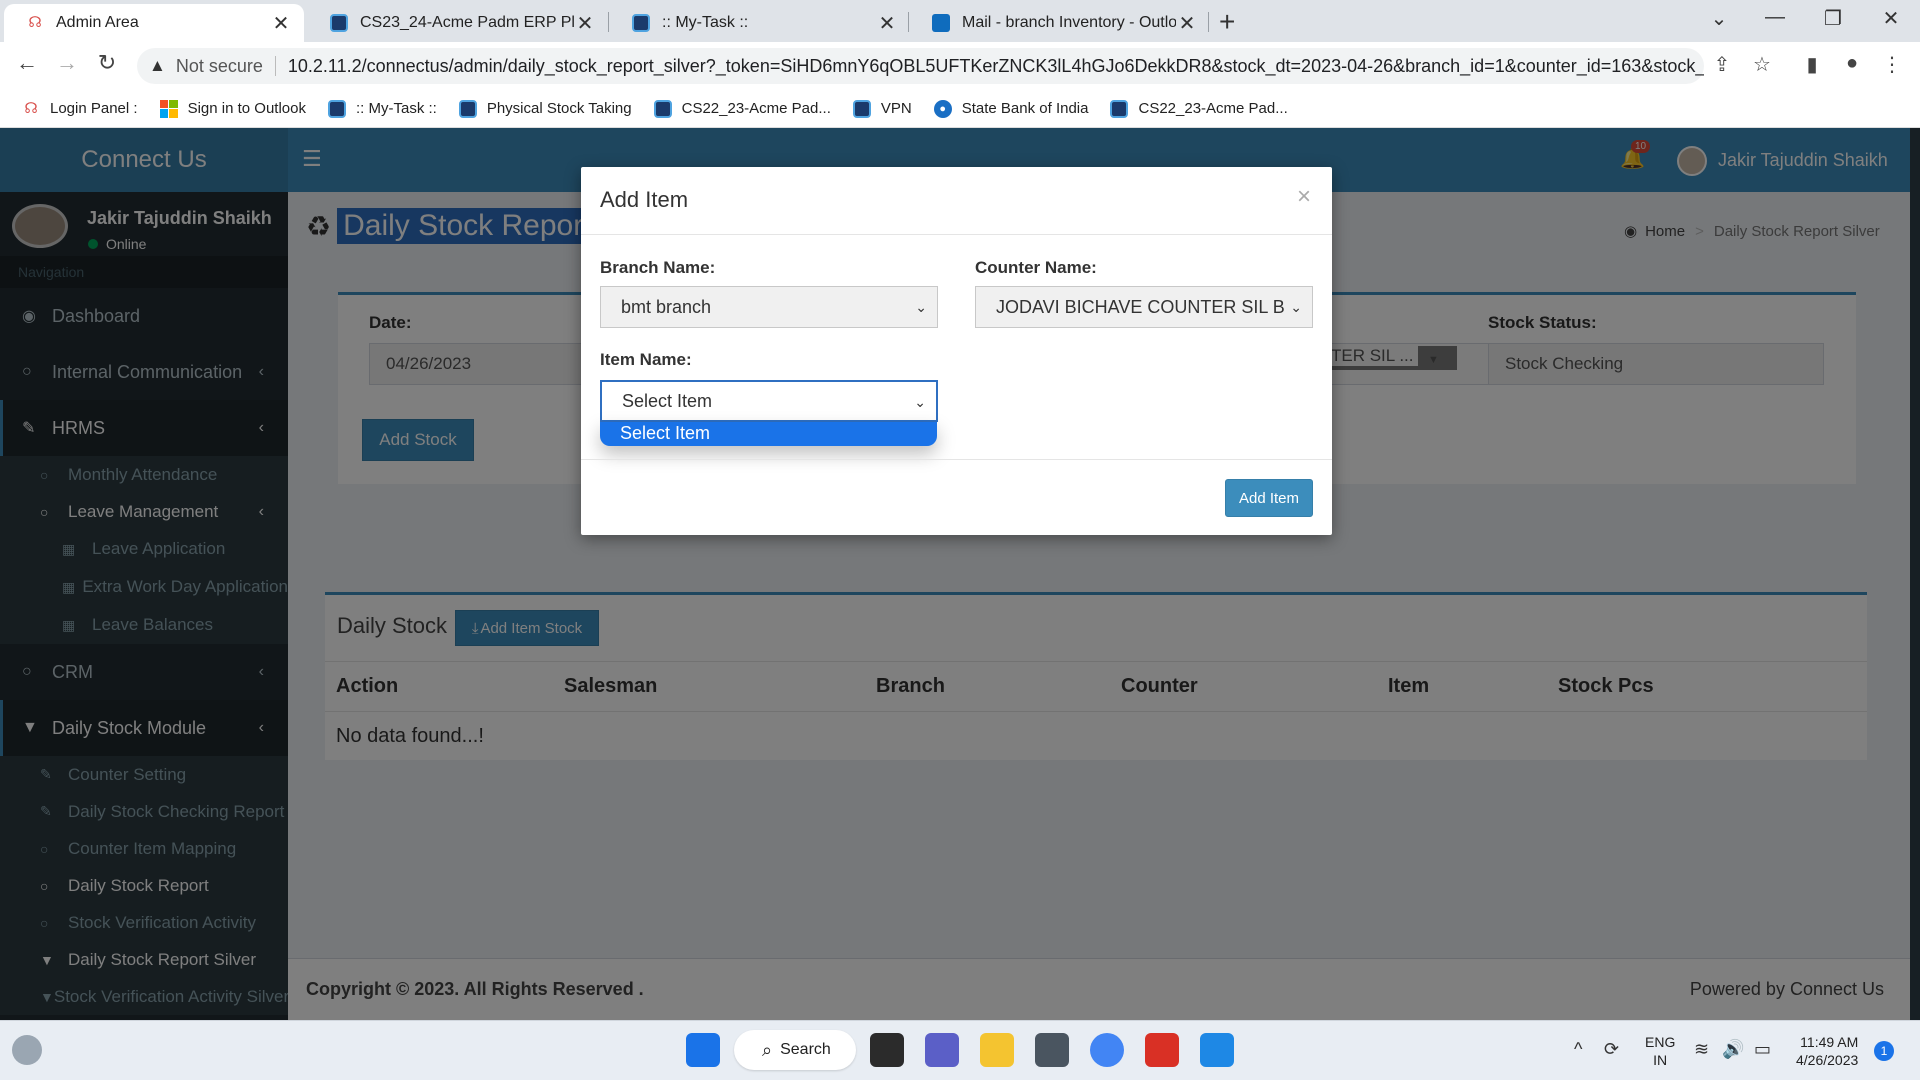  Describe the element at coordinates (232, 108) in the screenshot. I see `bookmark-outlook: Sign in to Outlook` at that location.